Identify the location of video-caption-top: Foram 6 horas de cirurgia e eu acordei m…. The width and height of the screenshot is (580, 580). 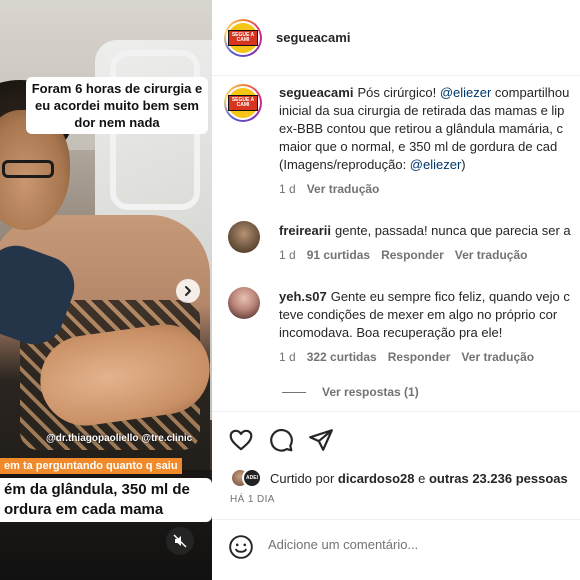
(117, 105).